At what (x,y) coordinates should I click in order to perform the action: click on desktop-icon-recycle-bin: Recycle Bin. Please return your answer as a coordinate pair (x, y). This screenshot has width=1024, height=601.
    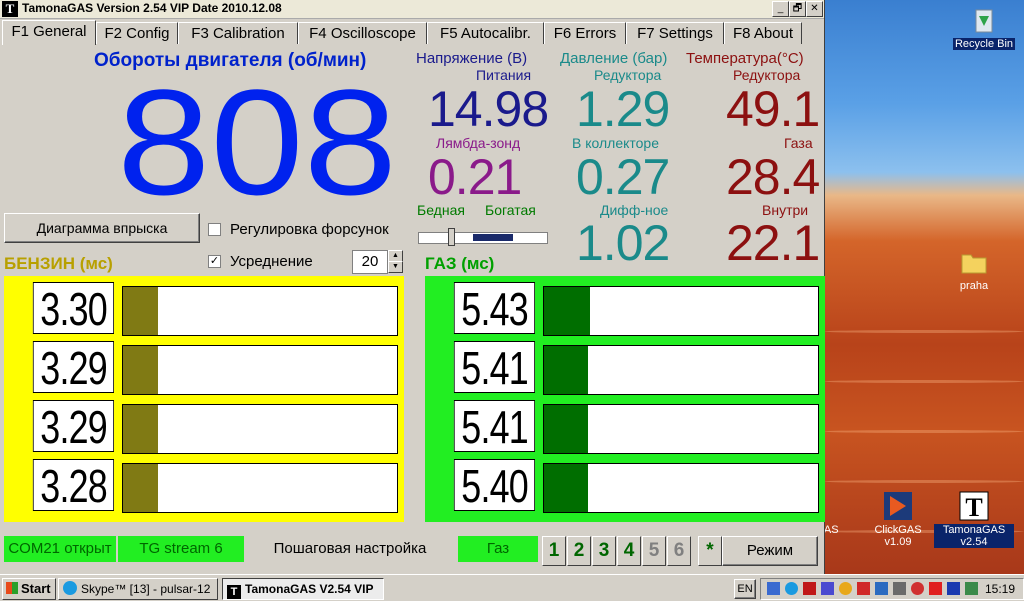
    Looking at the image, I should click on (984, 27).